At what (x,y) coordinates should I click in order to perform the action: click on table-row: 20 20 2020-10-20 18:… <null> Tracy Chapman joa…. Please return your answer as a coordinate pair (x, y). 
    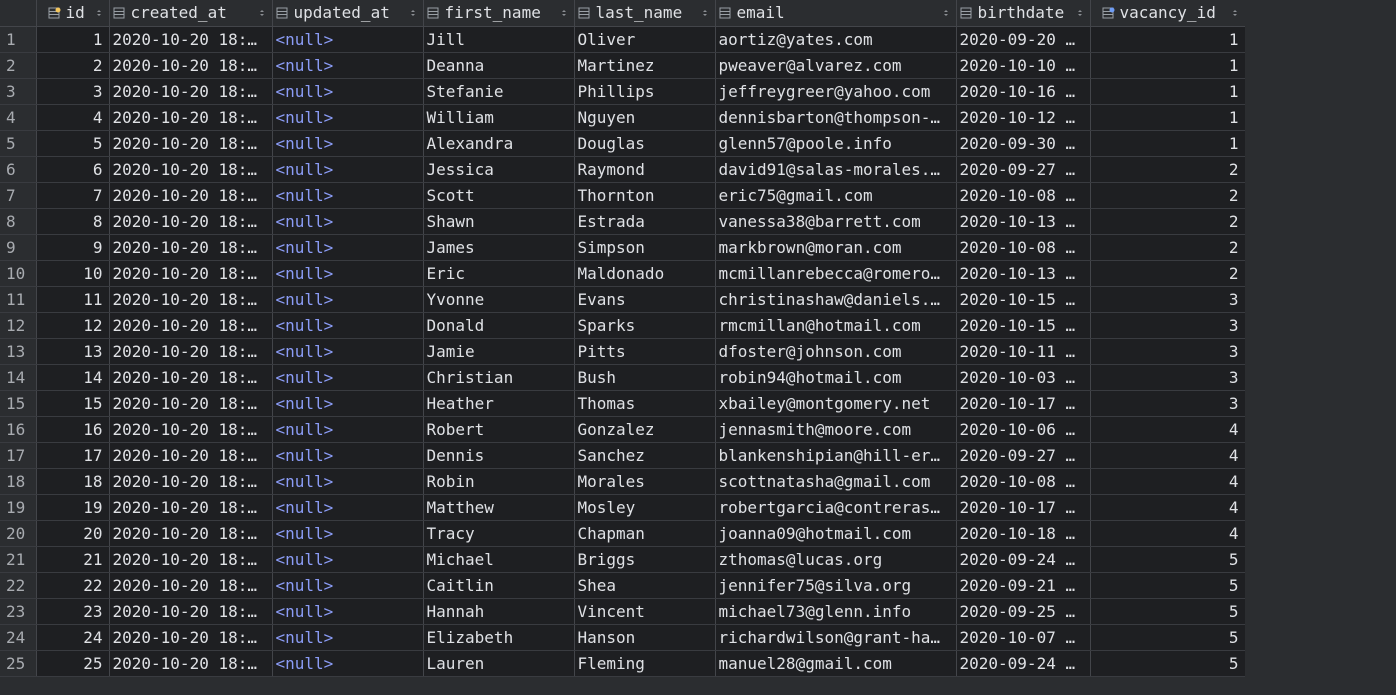
    Looking at the image, I should click on (623, 533).